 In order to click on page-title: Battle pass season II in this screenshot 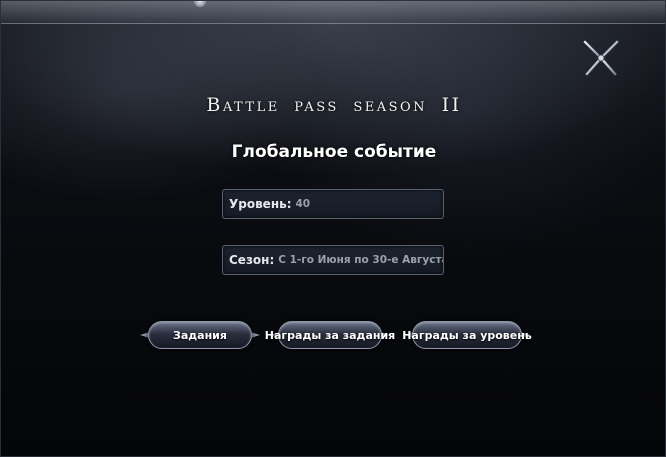, I will do `click(334, 105)`.